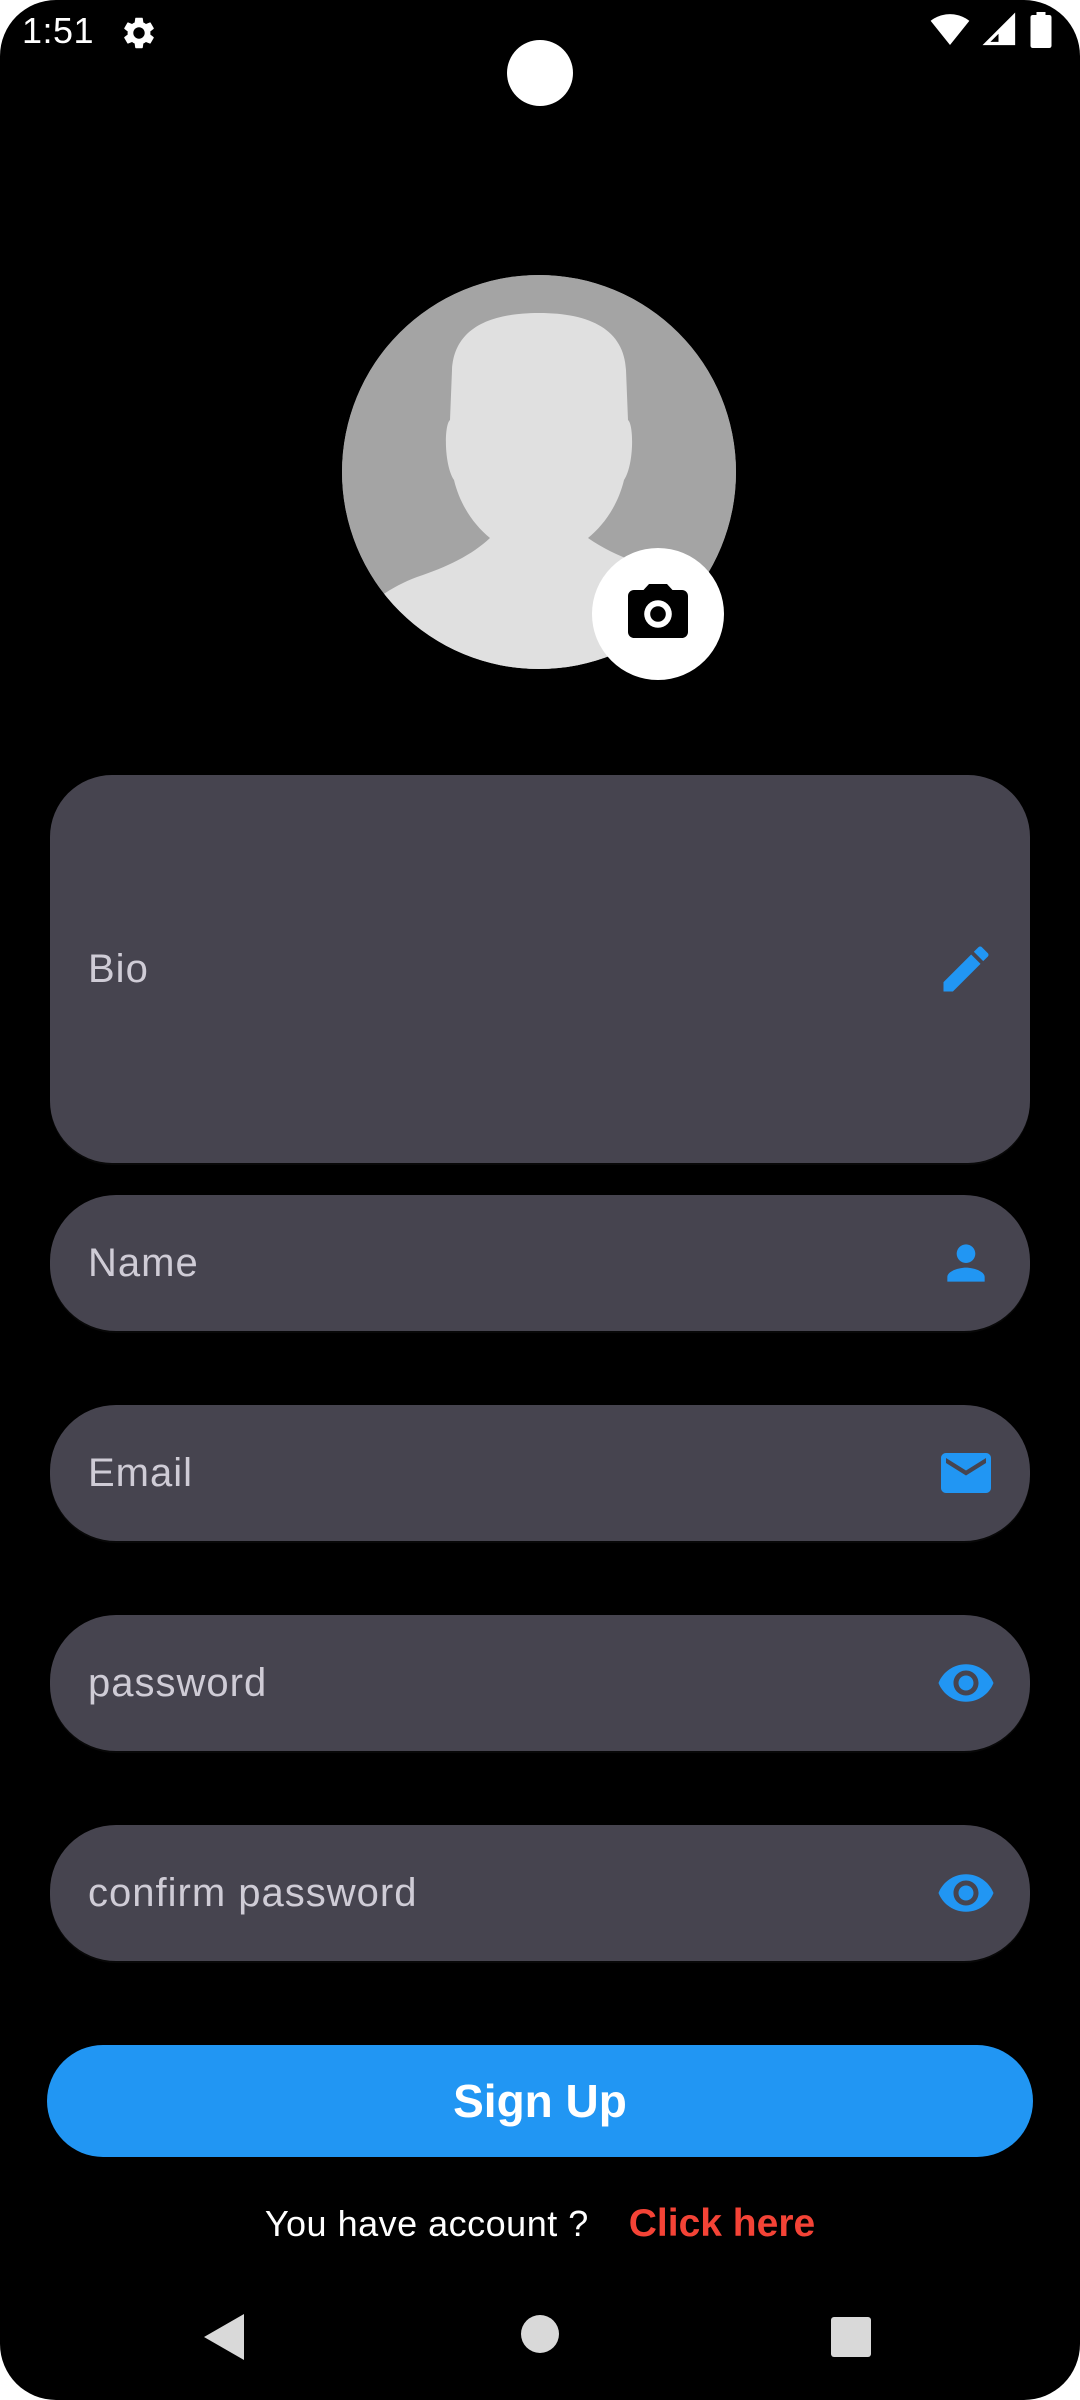  What do you see at coordinates (540, 969) in the screenshot?
I see `bio-field: Bio` at bounding box center [540, 969].